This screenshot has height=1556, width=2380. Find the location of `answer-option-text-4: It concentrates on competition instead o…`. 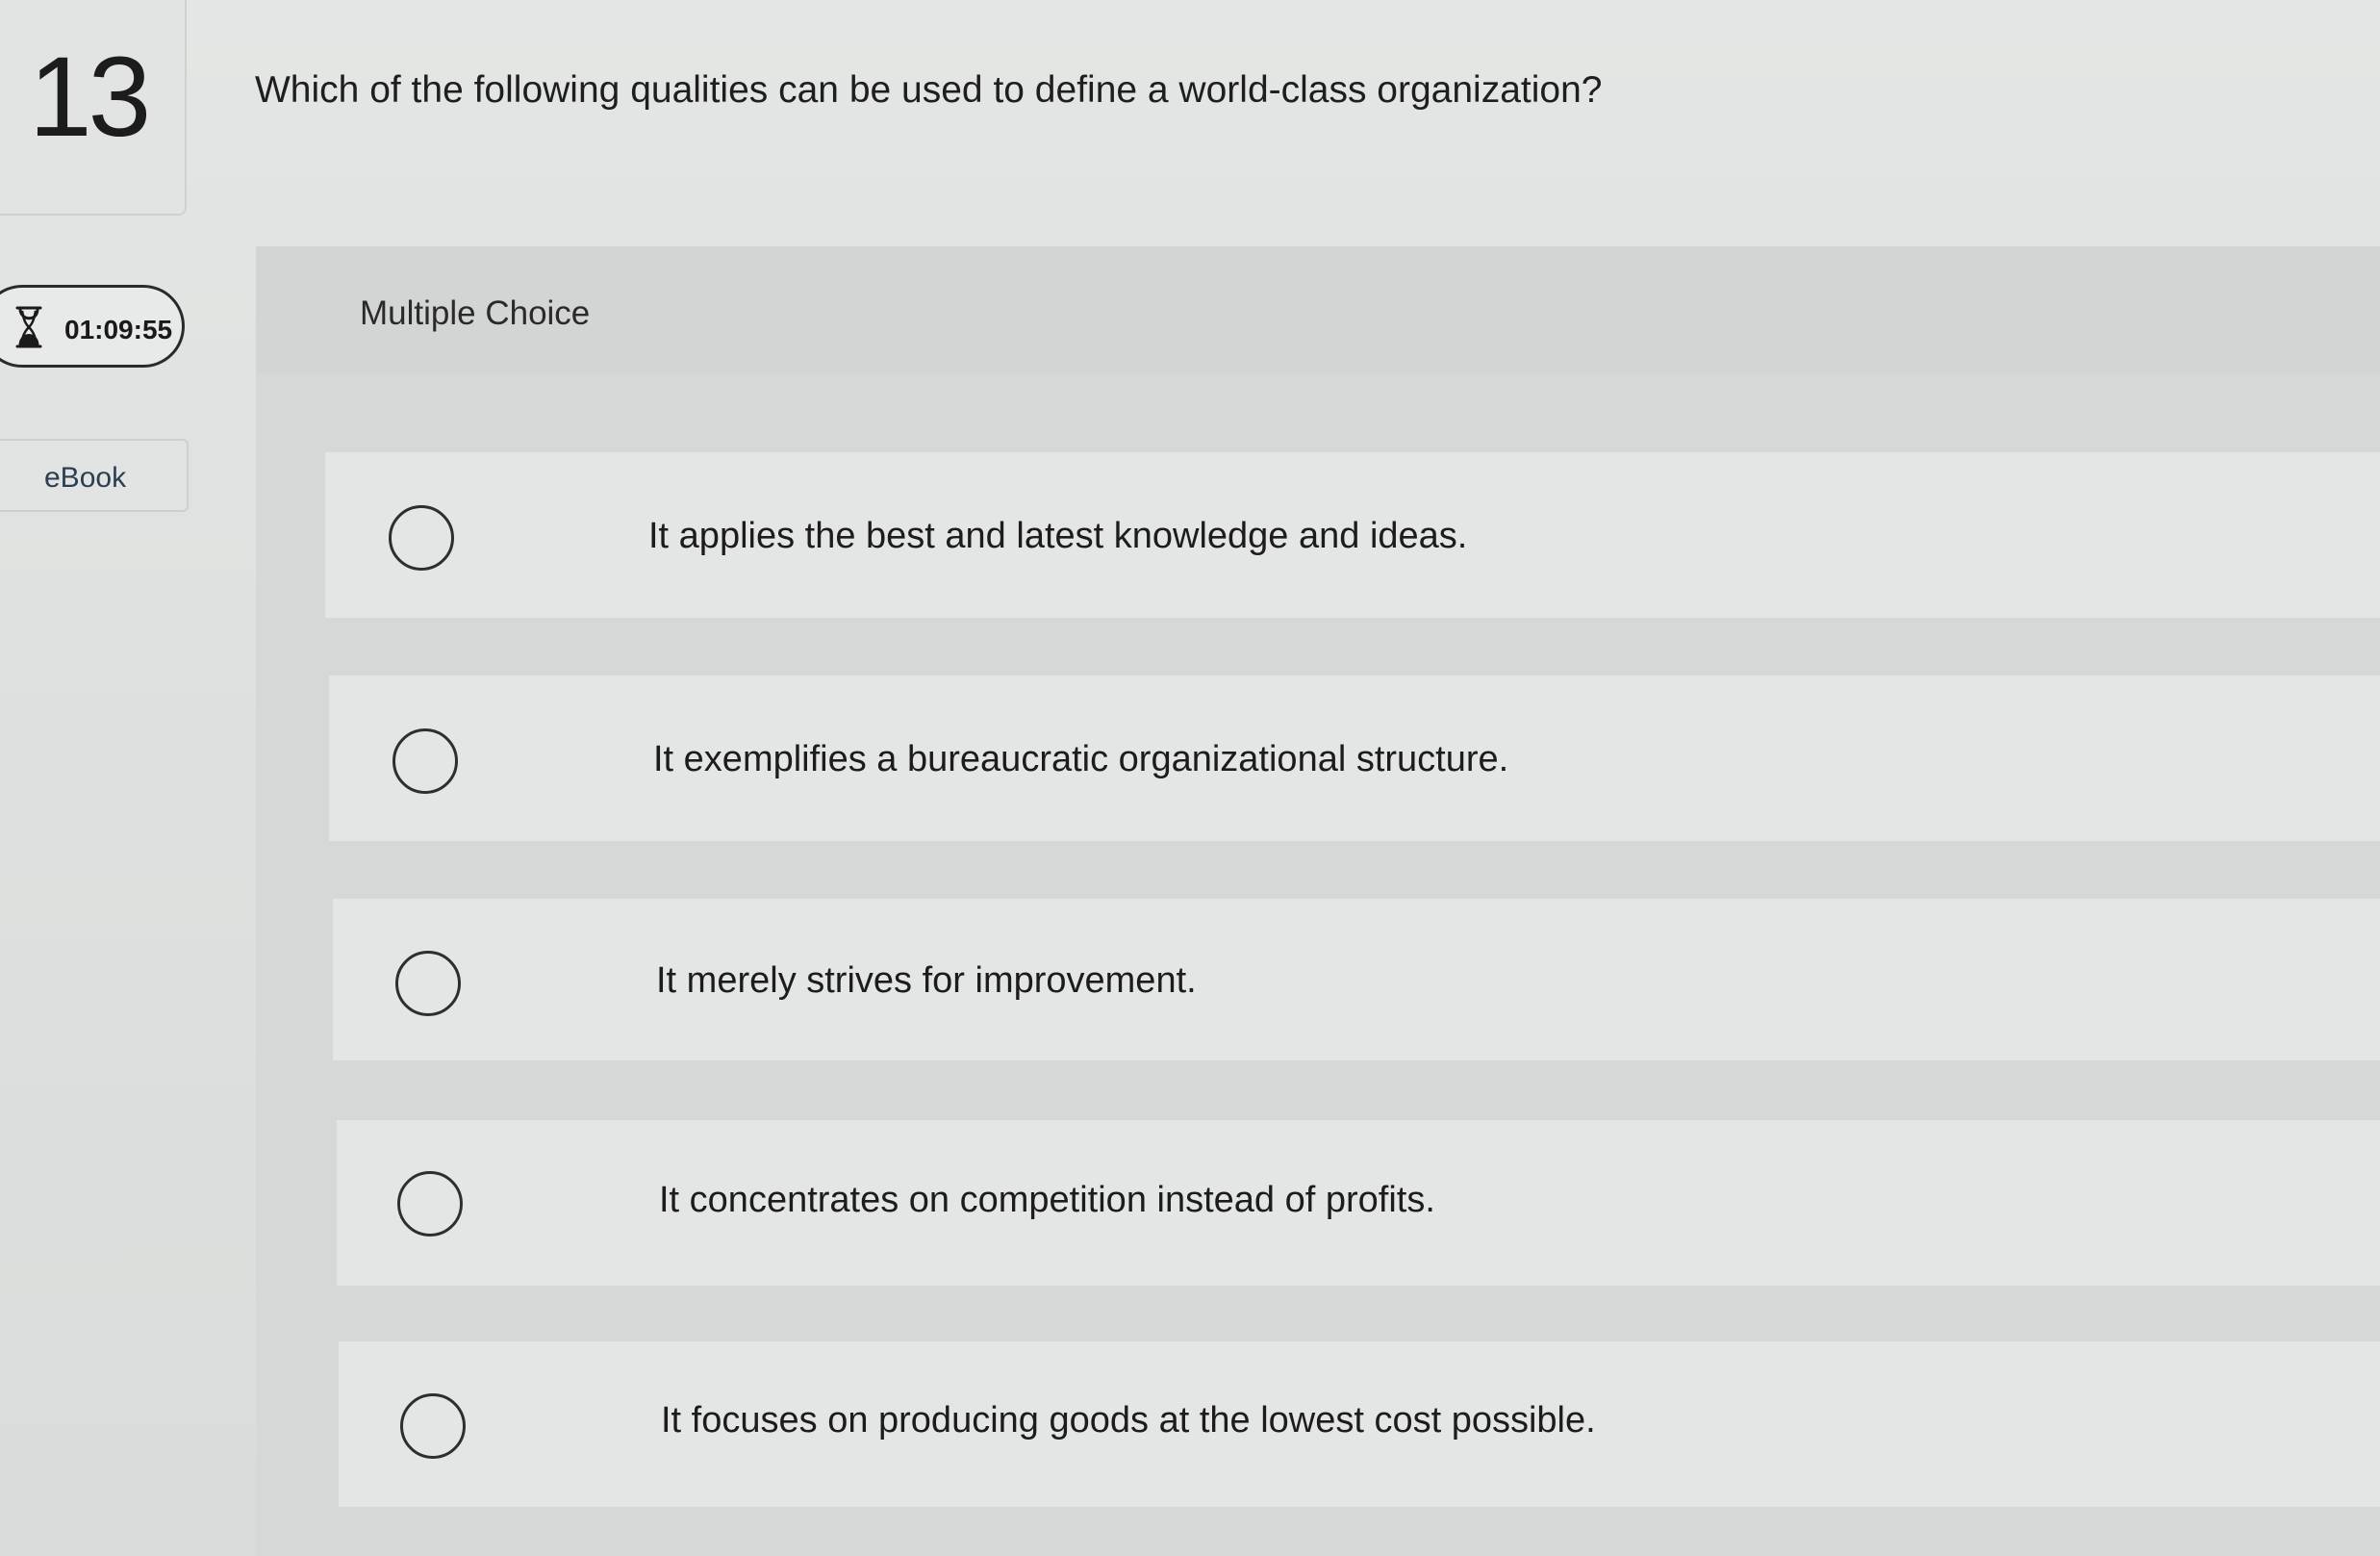

answer-option-text-4: It concentrates on competition instead o… is located at coordinates (1047, 1200).